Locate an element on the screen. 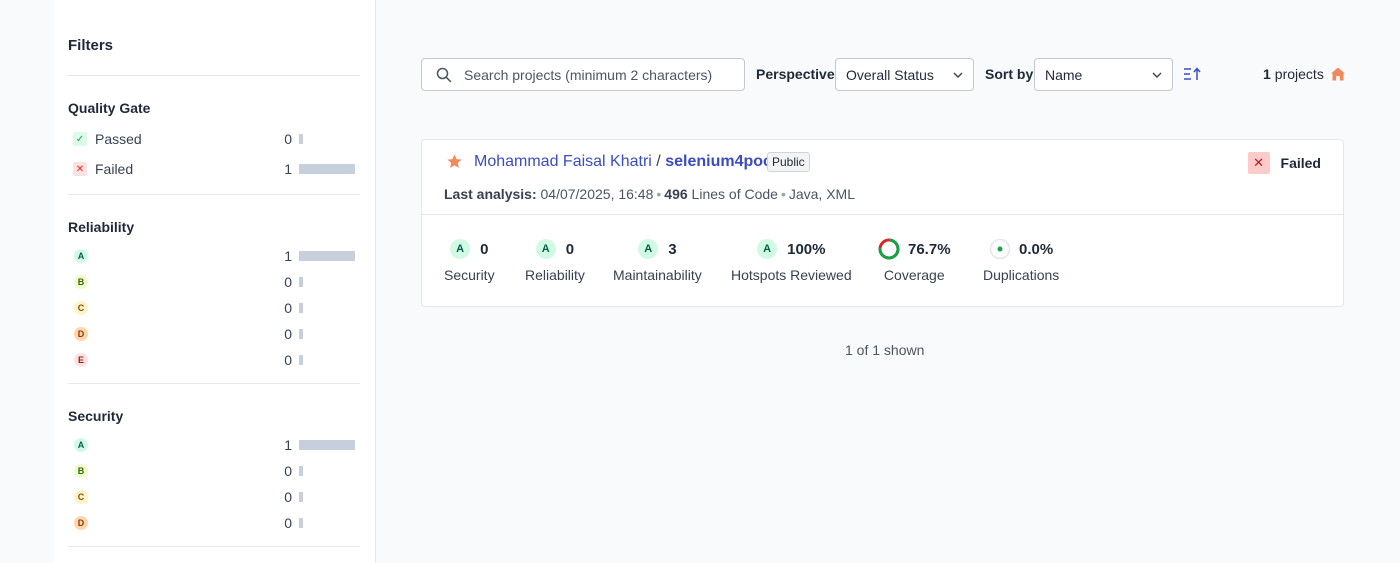  facet-item-failed: ✕ Failed 1 is located at coordinates (214, 169).